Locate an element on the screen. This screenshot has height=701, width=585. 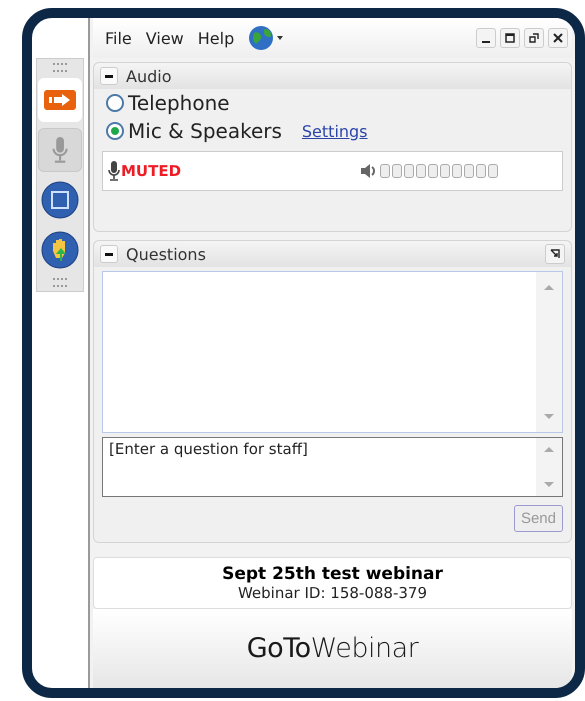
mute-status: MUTED is located at coordinates (151, 171).